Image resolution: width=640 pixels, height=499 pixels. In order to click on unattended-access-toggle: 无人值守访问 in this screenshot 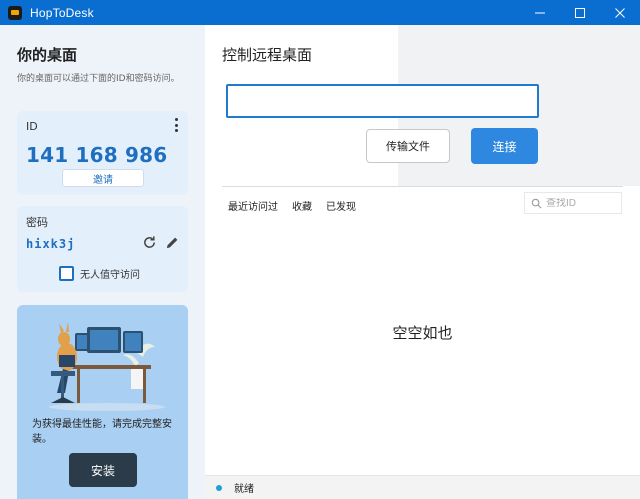, I will do `click(99, 273)`.